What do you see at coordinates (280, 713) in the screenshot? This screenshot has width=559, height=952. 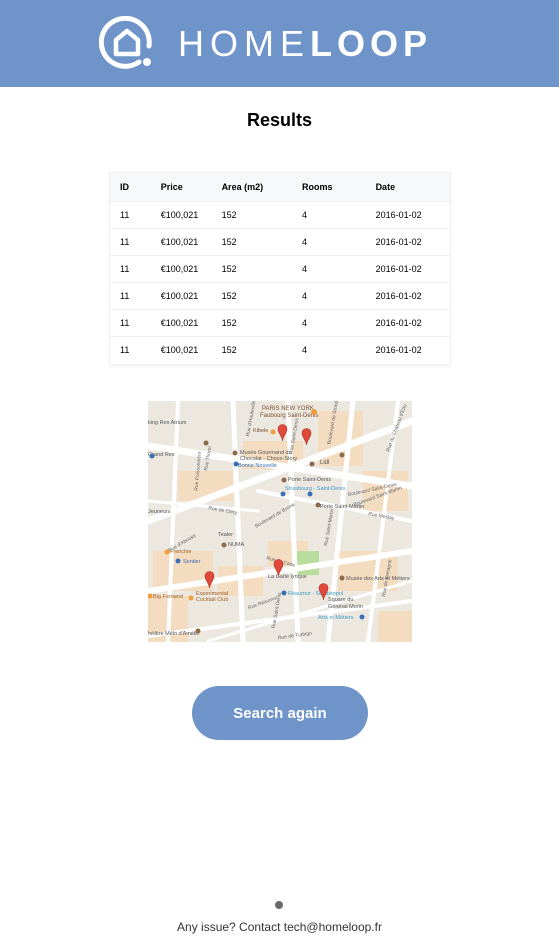 I see `search-again-button: Search again` at bounding box center [280, 713].